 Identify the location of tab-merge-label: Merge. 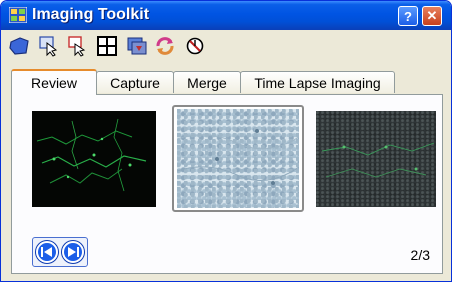
(207, 82).